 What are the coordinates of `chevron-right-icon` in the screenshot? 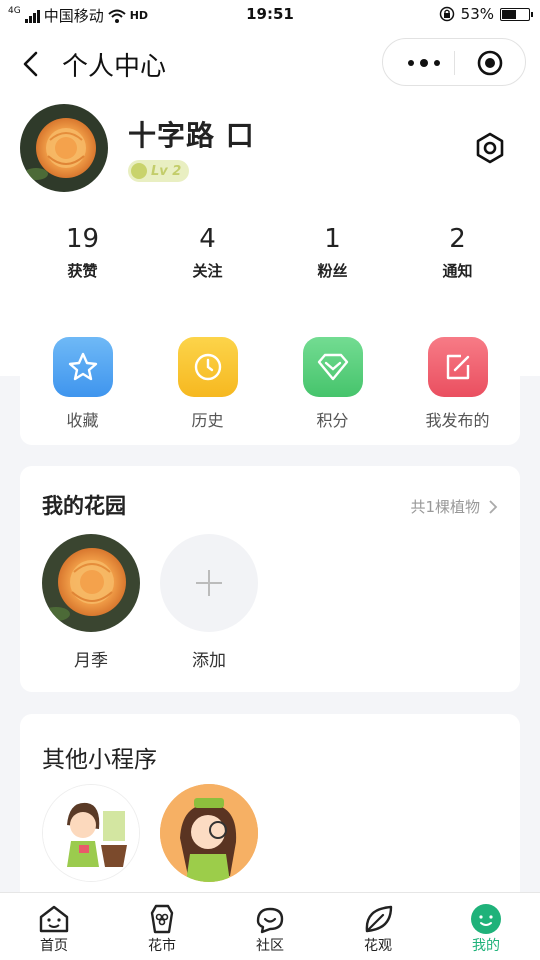 It's located at (493, 506).